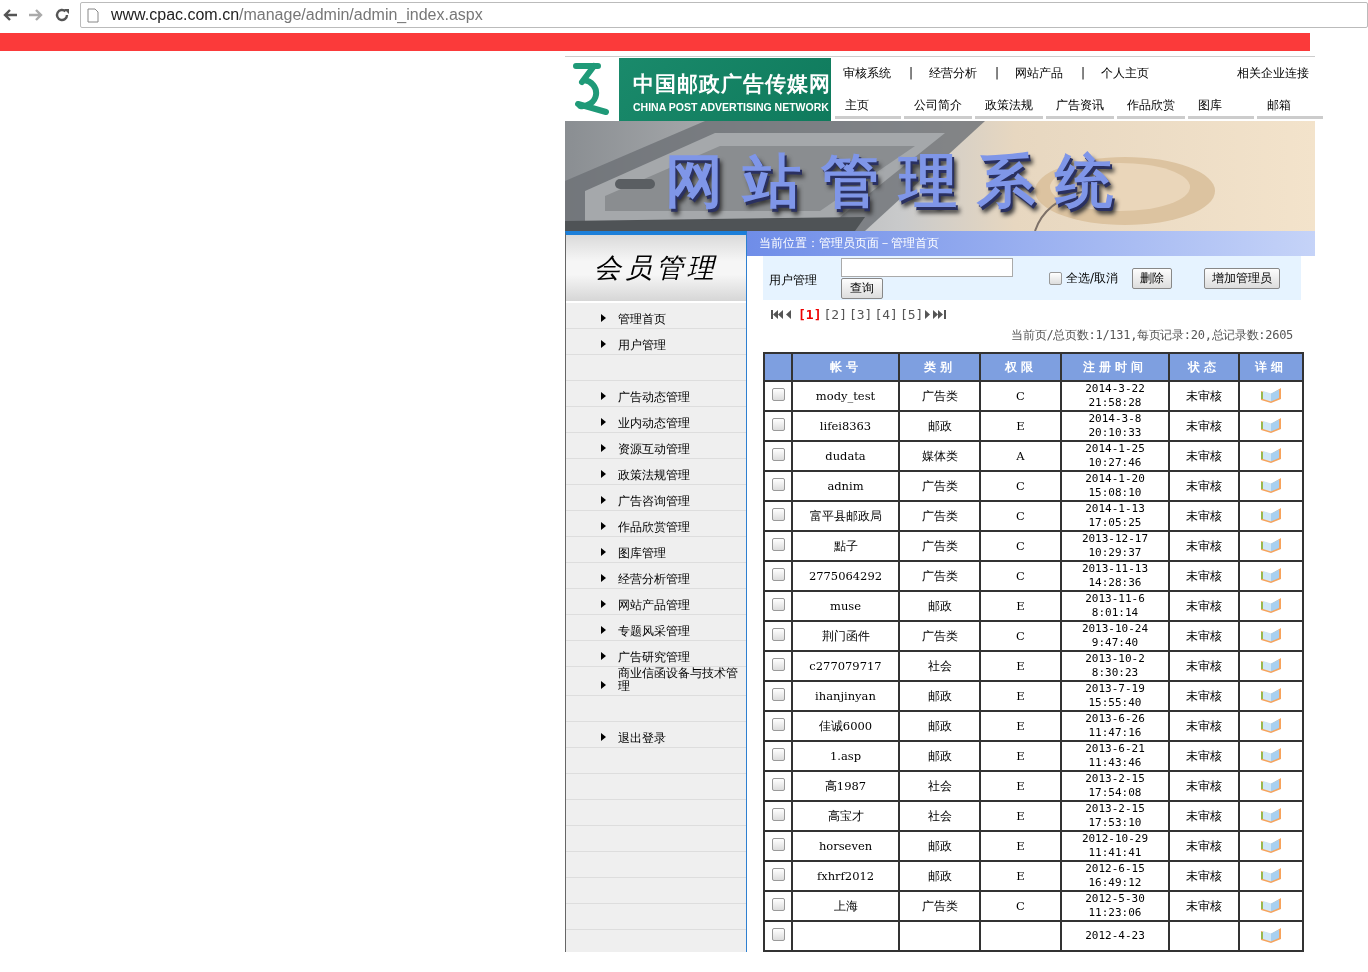  What do you see at coordinates (867, 73) in the screenshot?
I see `top-link: 审核系统` at bounding box center [867, 73].